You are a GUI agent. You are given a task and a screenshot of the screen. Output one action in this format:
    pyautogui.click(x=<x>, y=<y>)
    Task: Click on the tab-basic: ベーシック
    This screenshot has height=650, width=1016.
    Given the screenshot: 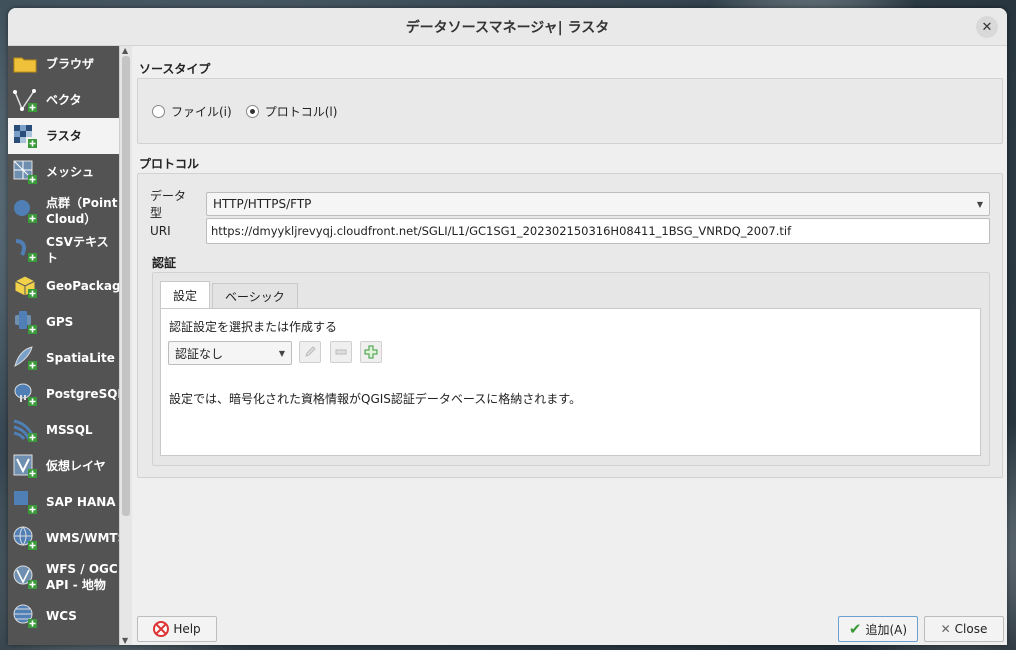 What is the action you would take?
    pyautogui.click(x=255, y=296)
    